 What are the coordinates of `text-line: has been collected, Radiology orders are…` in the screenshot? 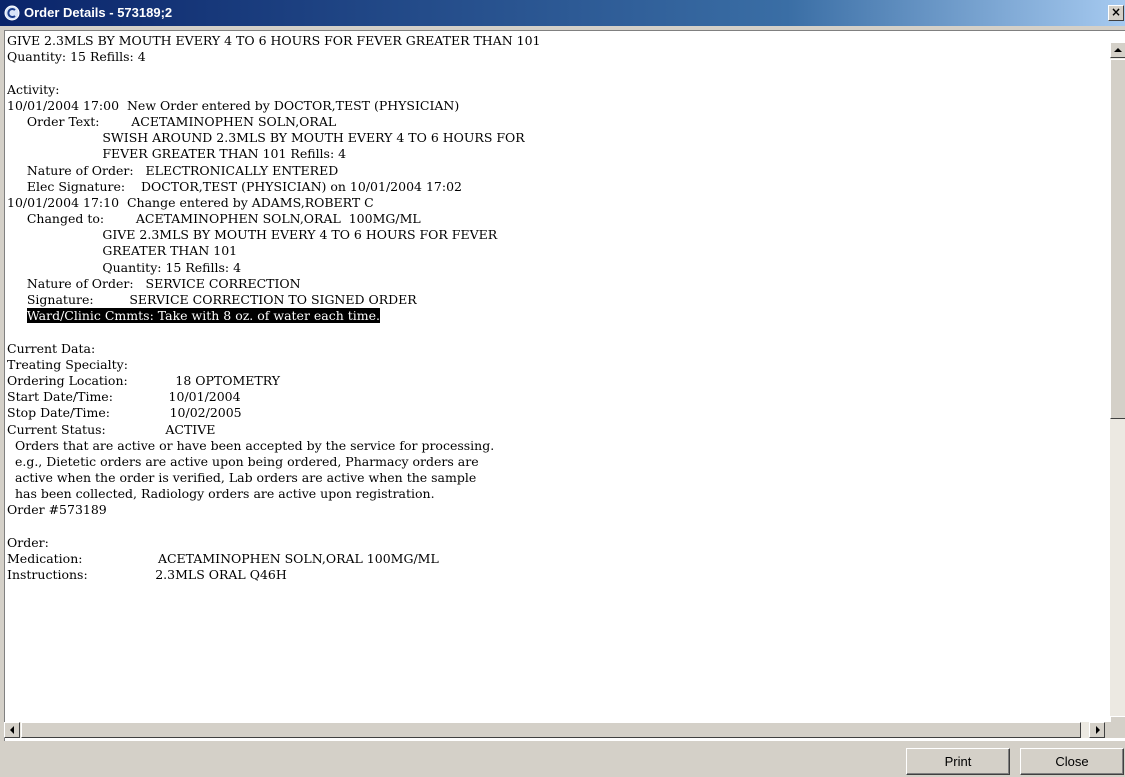 It's located at (221, 494).